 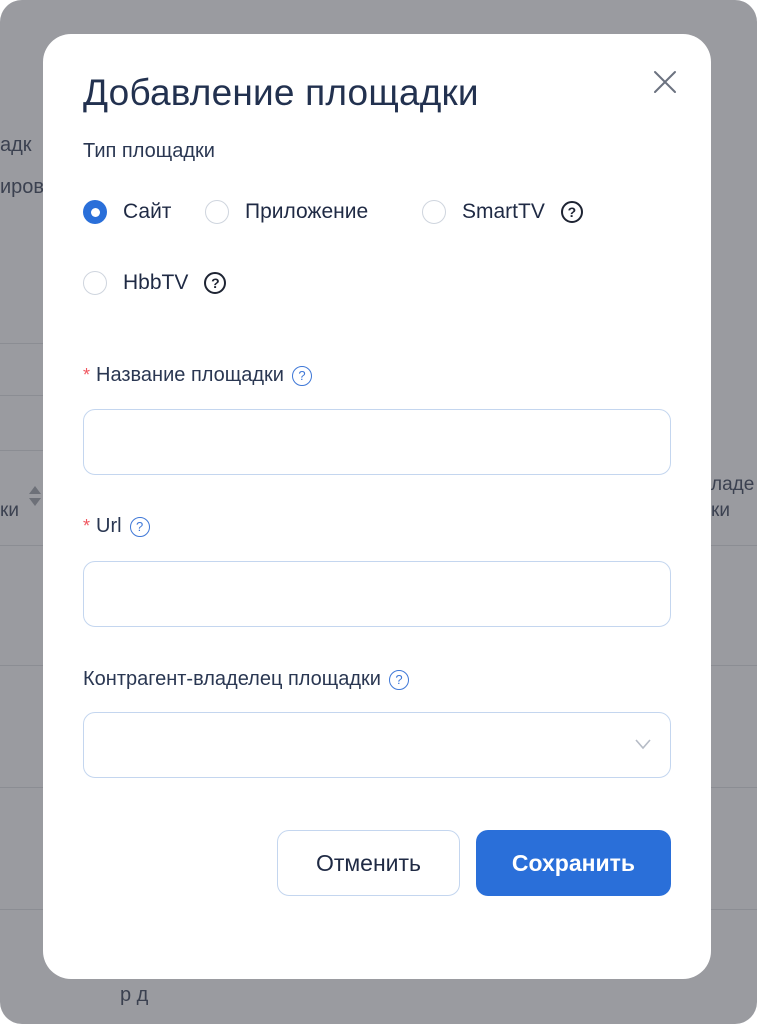 I want to click on radio-checked-indicator, so click(x=95, y=212).